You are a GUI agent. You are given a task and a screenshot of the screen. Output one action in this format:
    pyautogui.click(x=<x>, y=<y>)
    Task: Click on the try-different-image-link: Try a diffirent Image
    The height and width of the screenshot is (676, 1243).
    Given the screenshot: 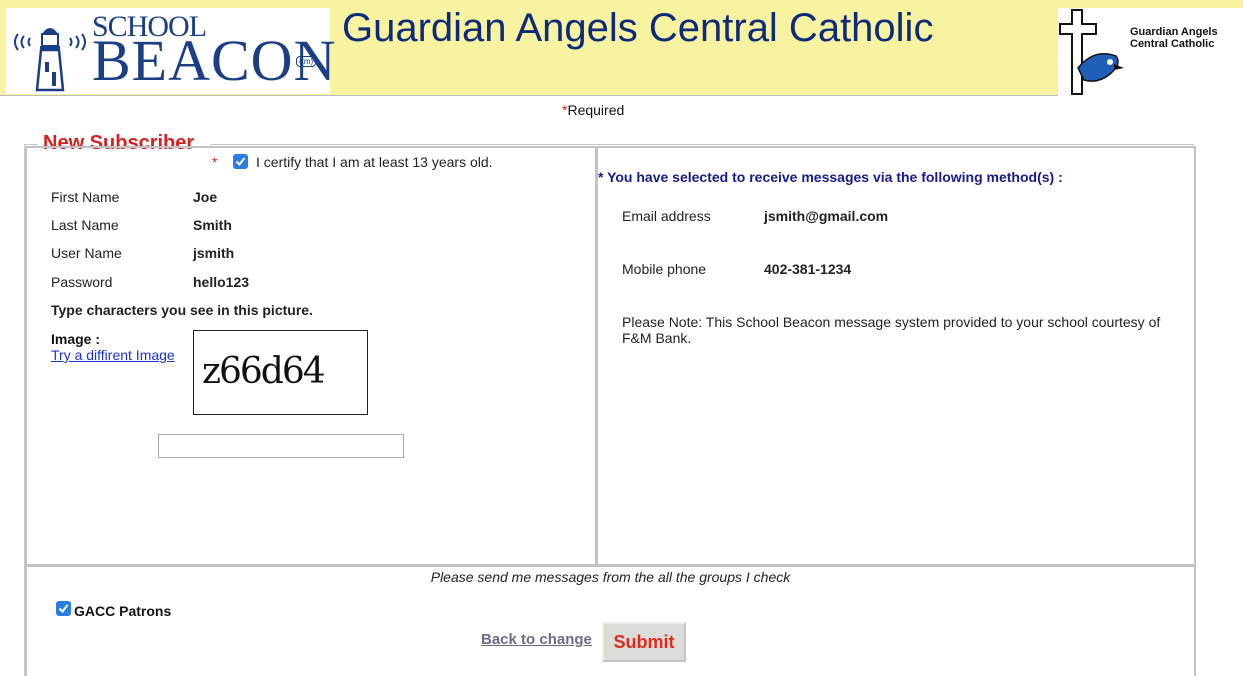 What is the action you would take?
    pyautogui.click(x=113, y=355)
    